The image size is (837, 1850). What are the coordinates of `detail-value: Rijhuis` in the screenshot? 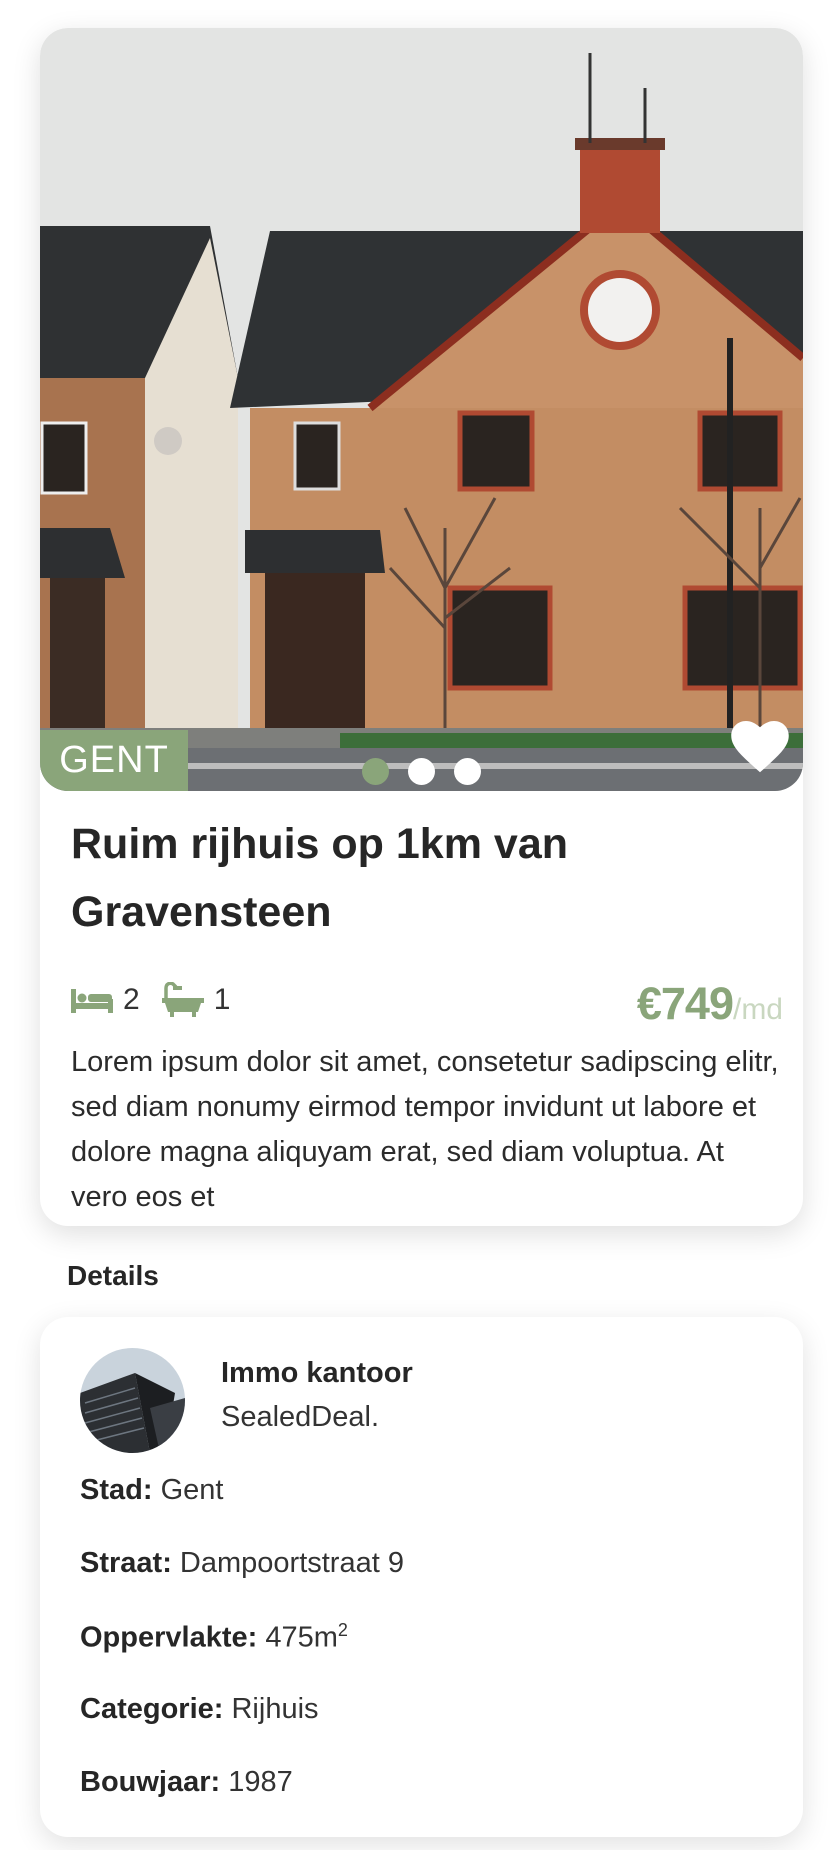 It's located at (275, 1709).